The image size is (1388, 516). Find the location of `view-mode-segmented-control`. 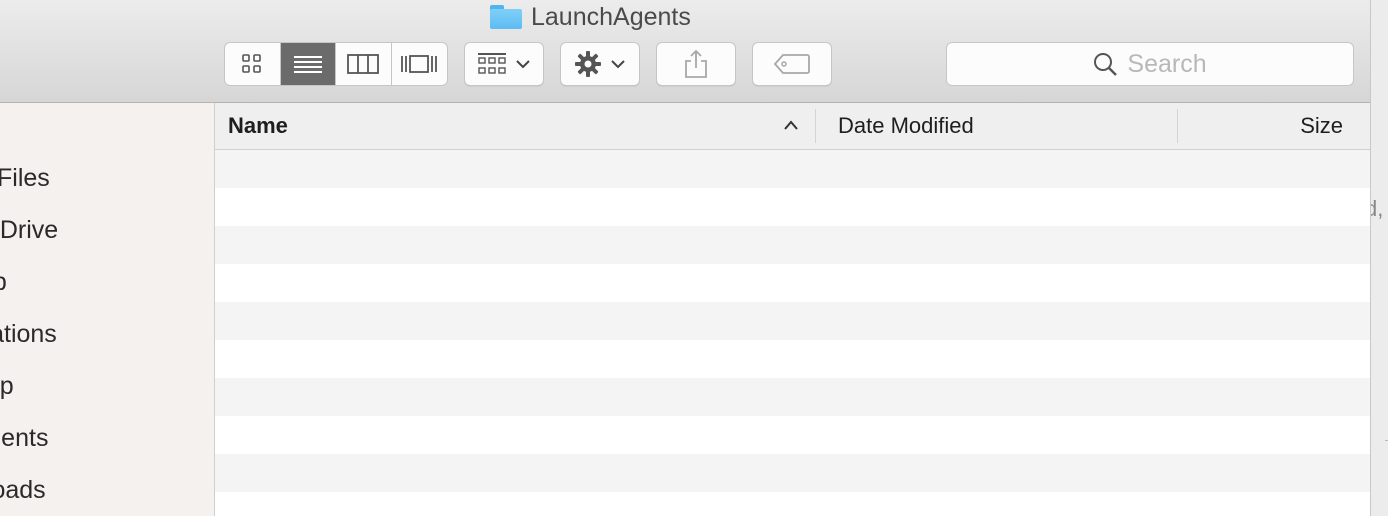

view-mode-segmented-control is located at coordinates (336, 64).